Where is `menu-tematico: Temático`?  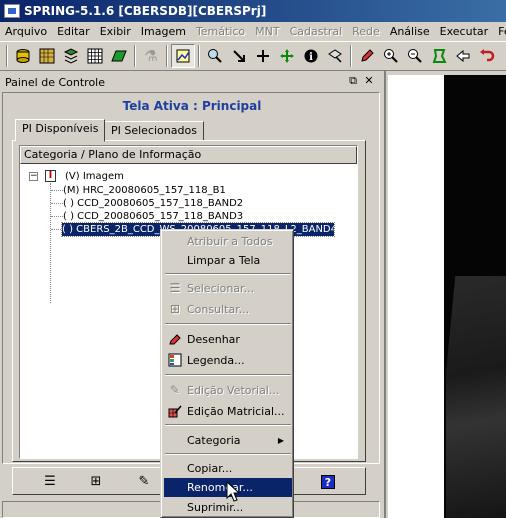 menu-tematico: Temático is located at coordinates (220, 31).